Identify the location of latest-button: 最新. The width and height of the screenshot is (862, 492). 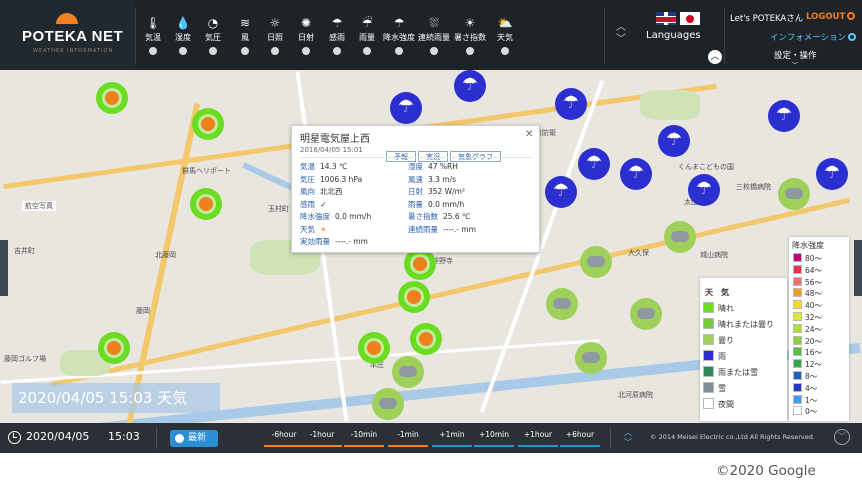
(194, 438).